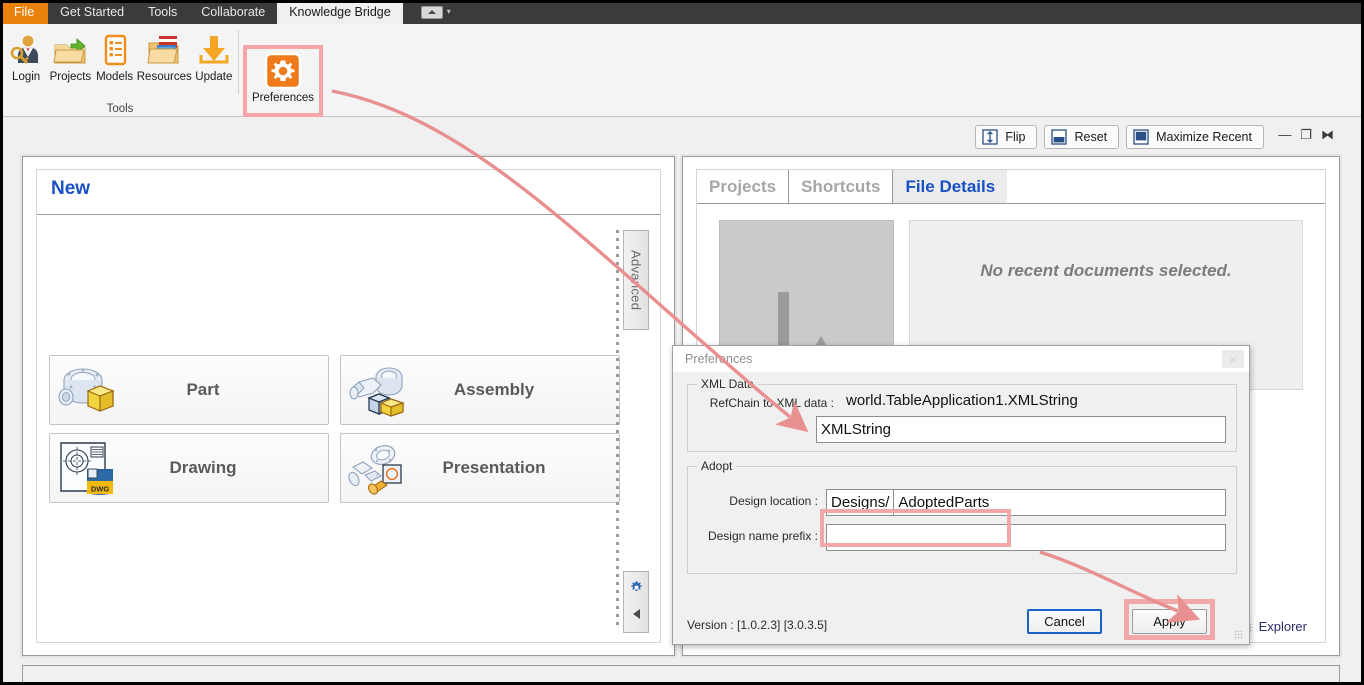  What do you see at coordinates (1238, 634) in the screenshot?
I see `dialog-resize-grip` at bounding box center [1238, 634].